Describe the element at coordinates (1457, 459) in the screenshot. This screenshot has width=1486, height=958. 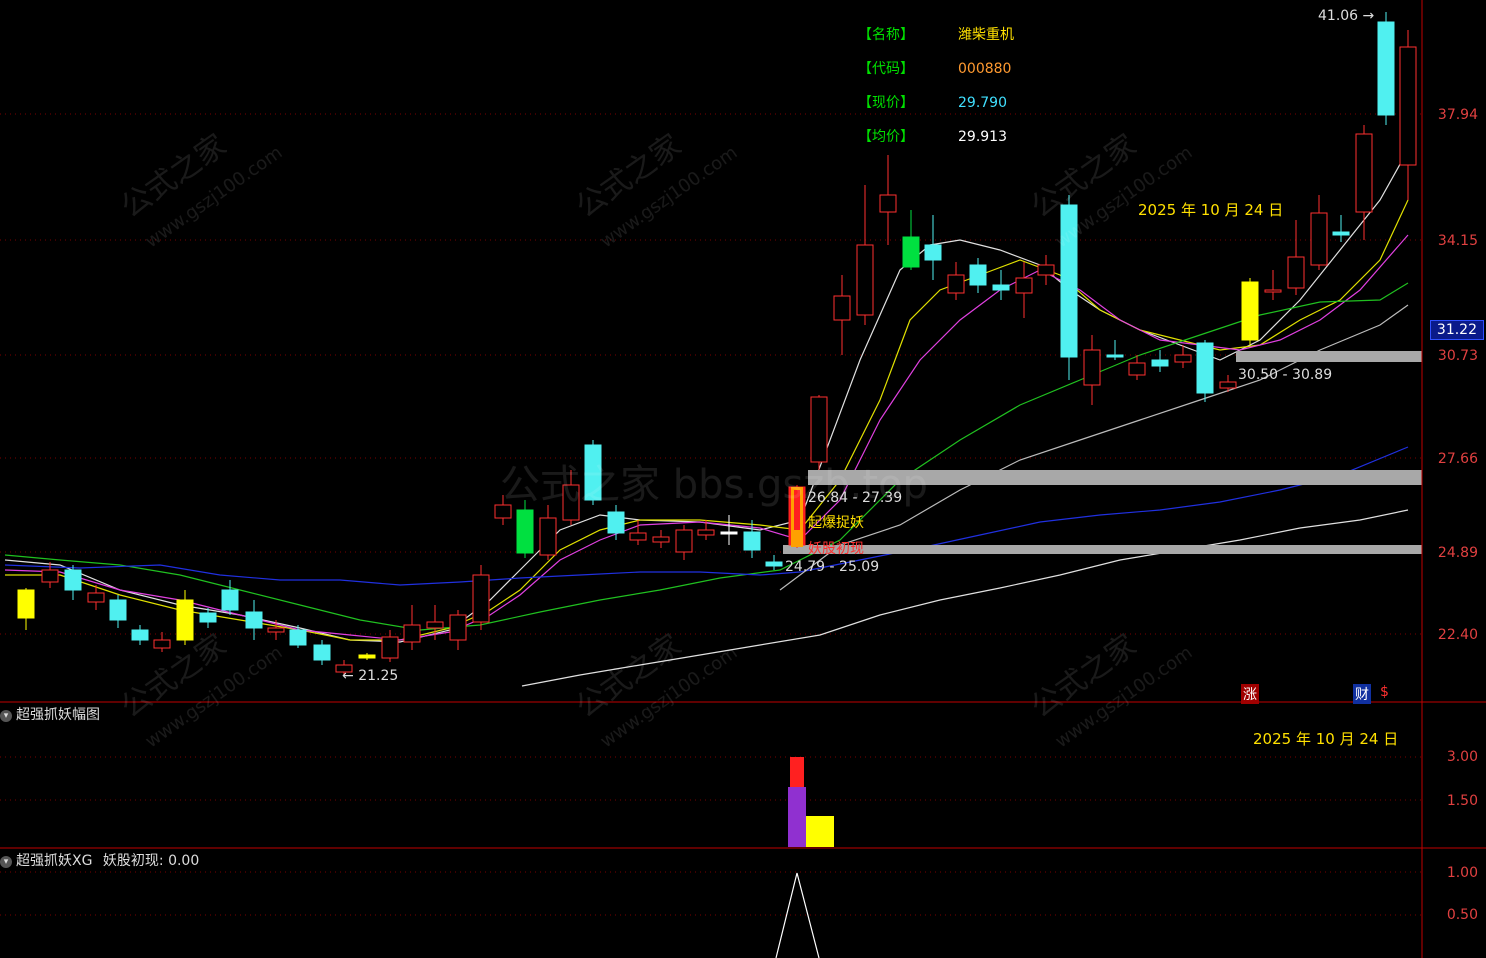
I see `price-axis-label: 27.66` at that location.